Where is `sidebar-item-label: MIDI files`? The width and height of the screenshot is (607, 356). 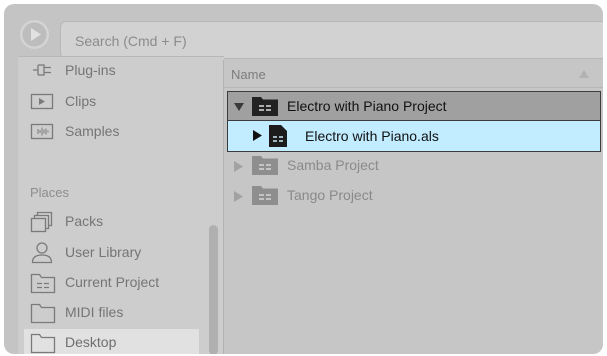 sidebar-item-label: MIDI files is located at coordinates (94, 312).